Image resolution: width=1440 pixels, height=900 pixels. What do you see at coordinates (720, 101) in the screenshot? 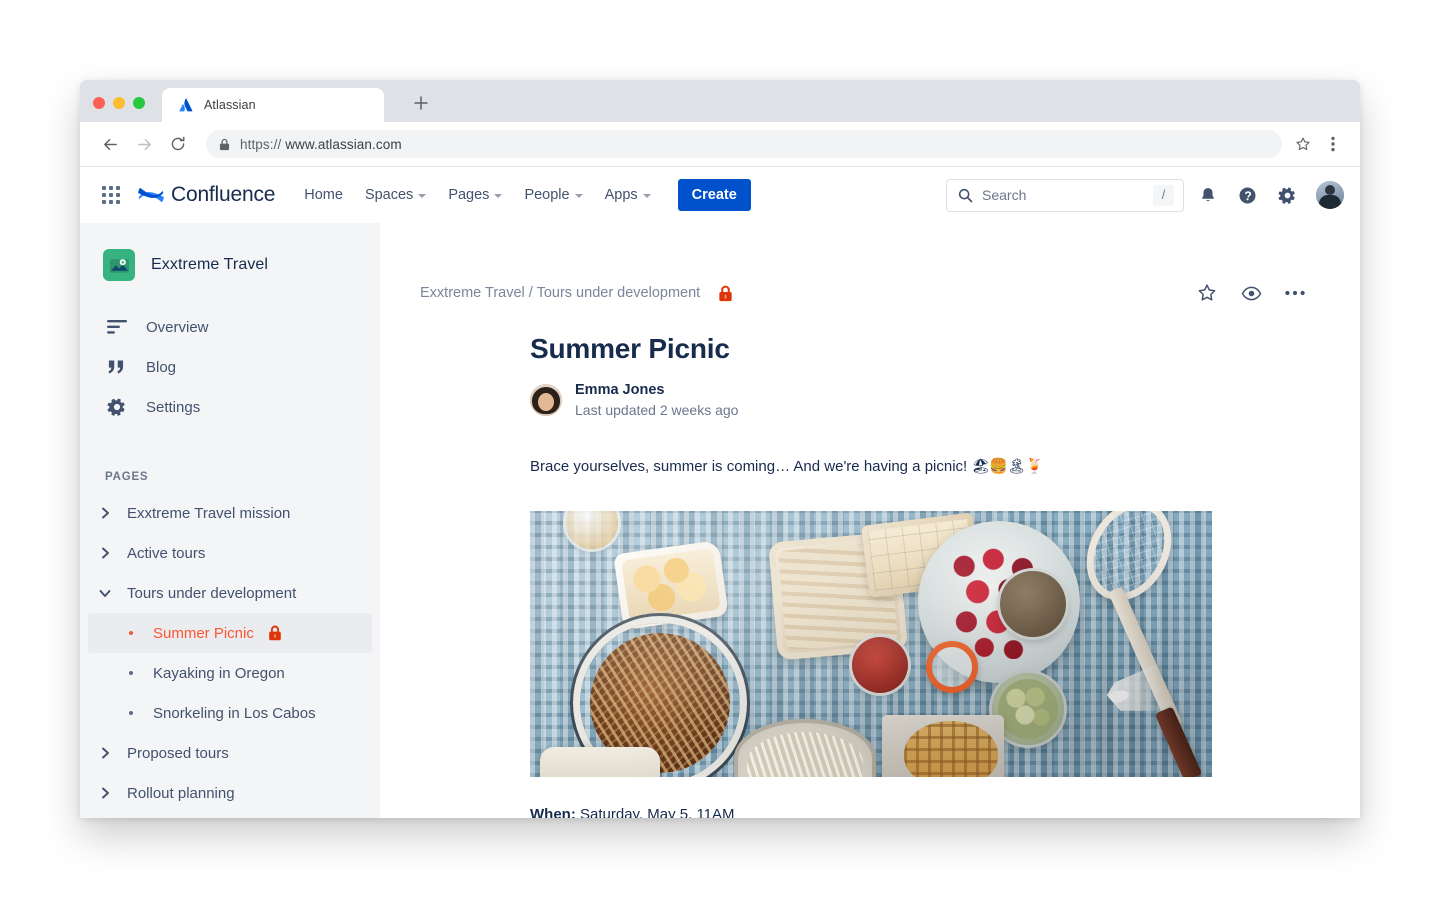
I see `browser-tab-strip: Atlassian` at bounding box center [720, 101].